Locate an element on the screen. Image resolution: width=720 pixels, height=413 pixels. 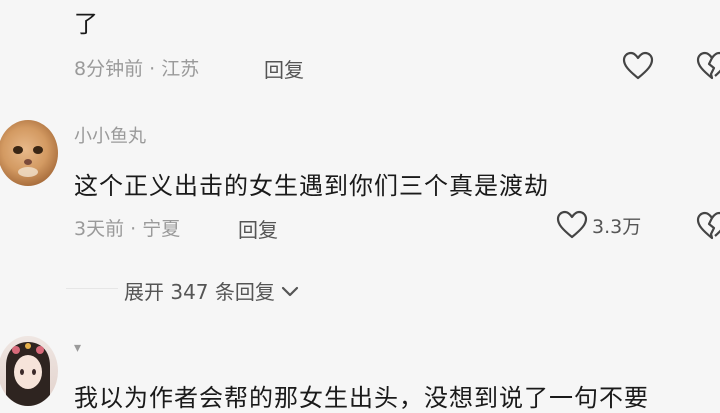
cat-avatar-image is located at coordinates (28, 161).